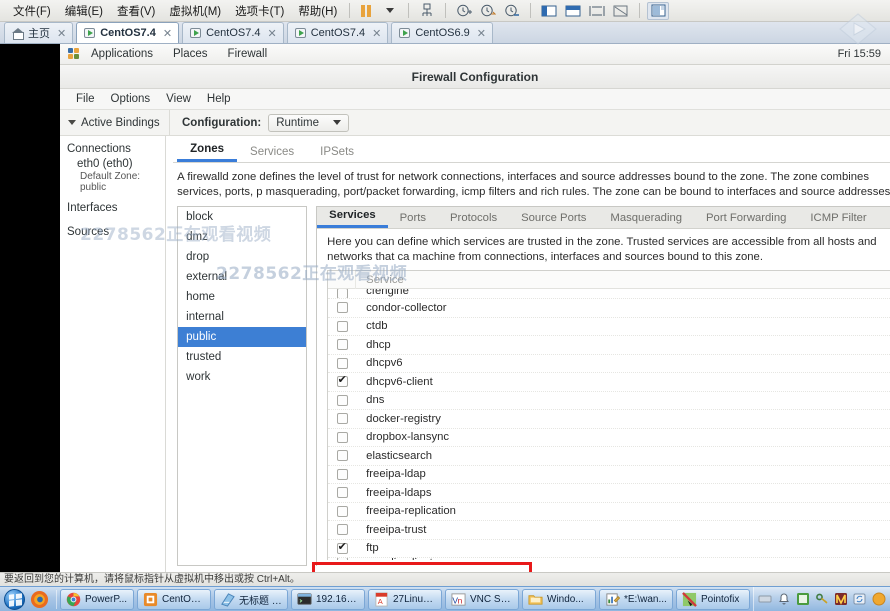 This screenshot has height=611, width=890. I want to click on show-desktop-icon, so click(765, 599).